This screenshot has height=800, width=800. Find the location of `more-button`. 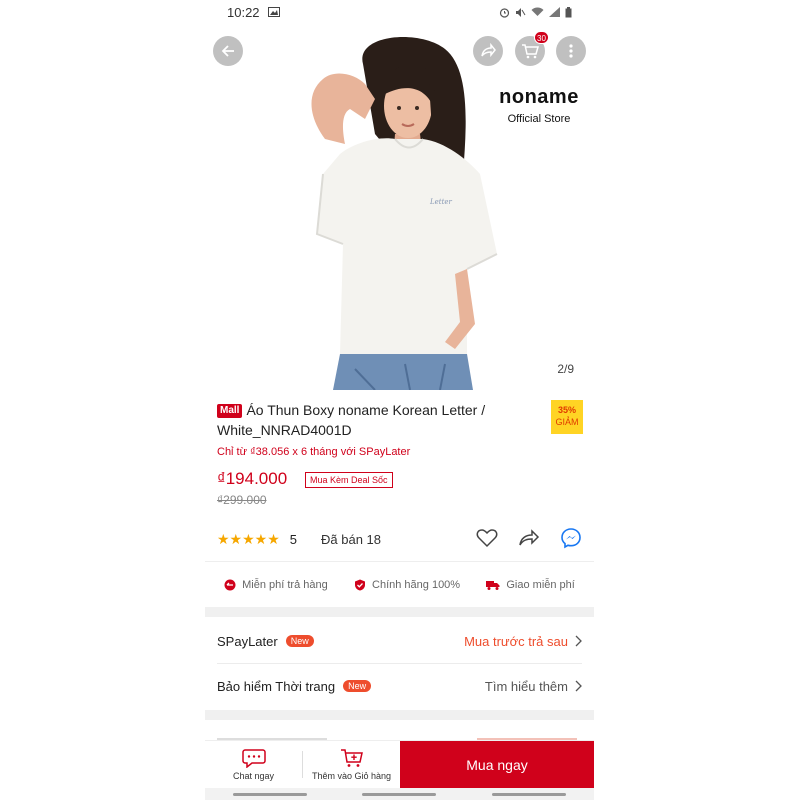

more-button is located at coordinates (571, 51).